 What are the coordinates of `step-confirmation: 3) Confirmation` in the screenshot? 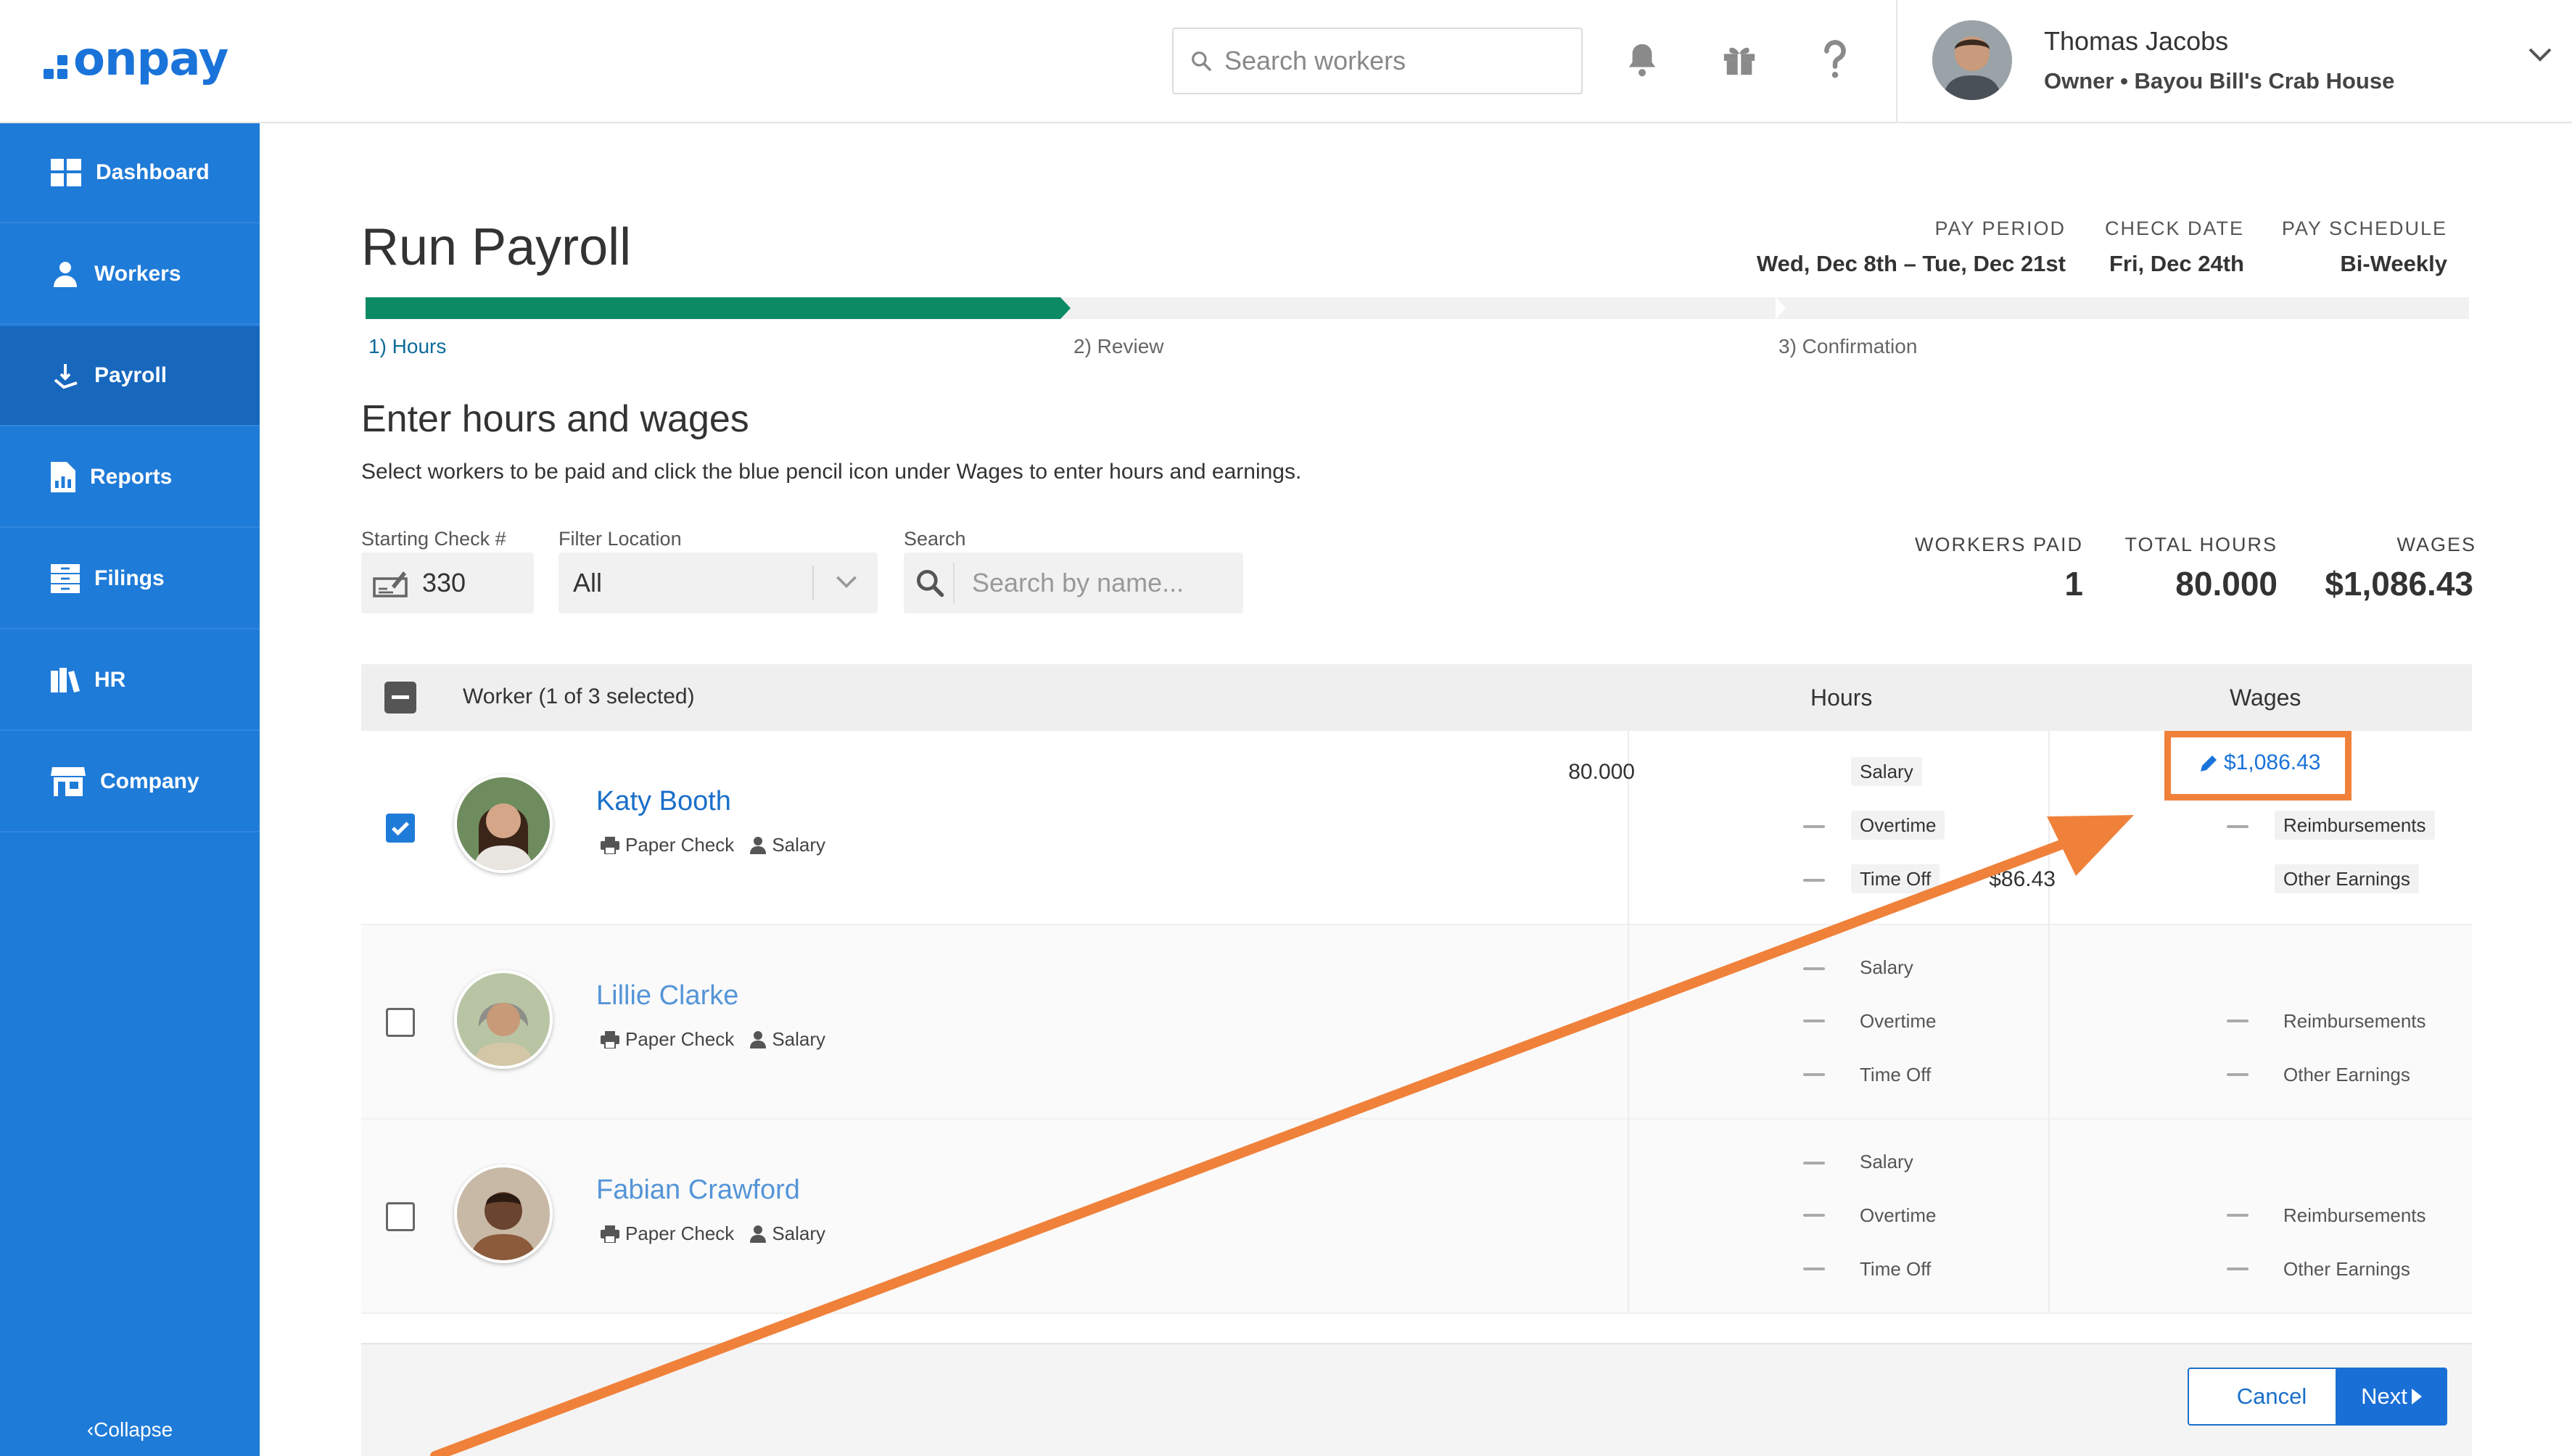 It's located at (1848, 346).